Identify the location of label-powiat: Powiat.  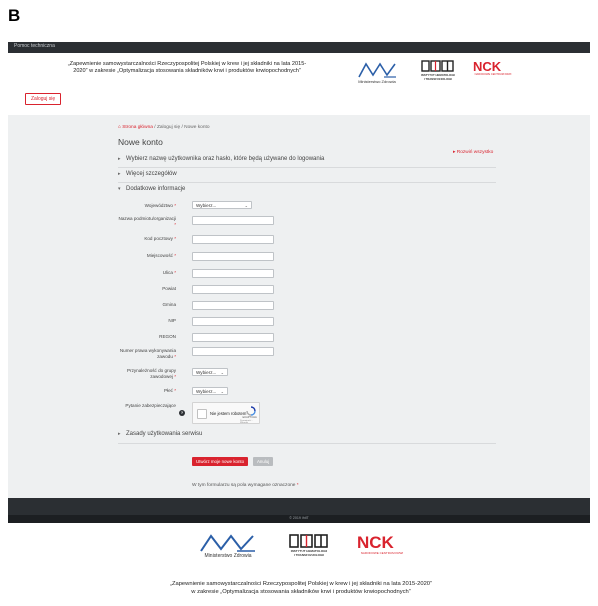
(169, 288).